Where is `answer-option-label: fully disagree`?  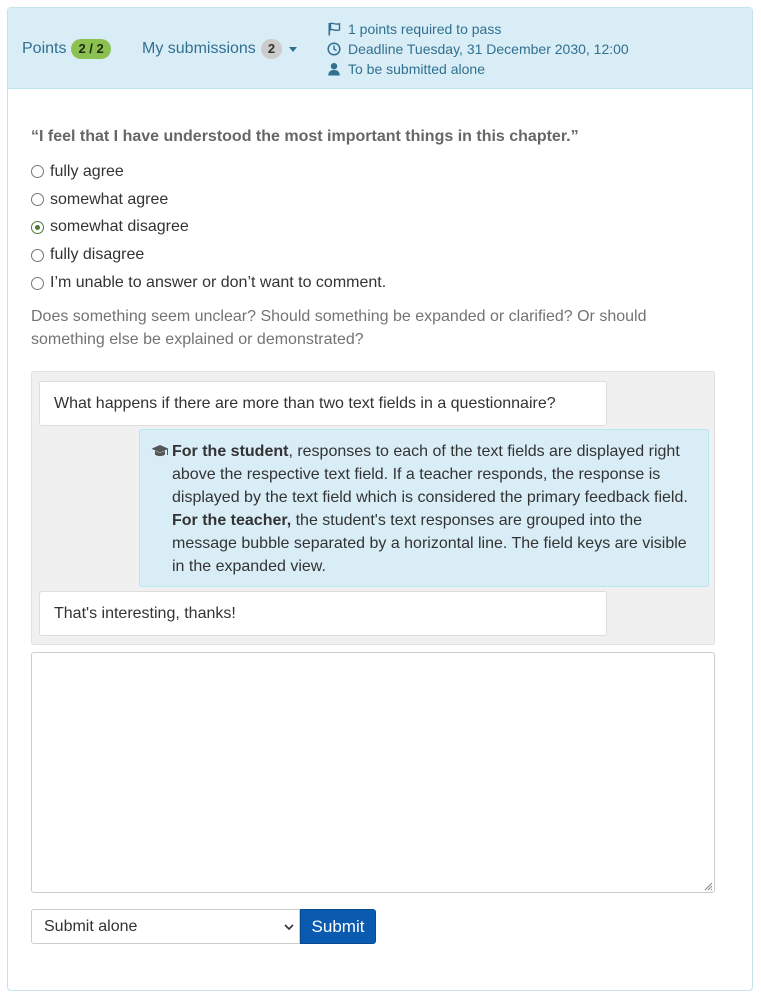
answer-option-label: fully disagree is located at coordinates (97, 255).